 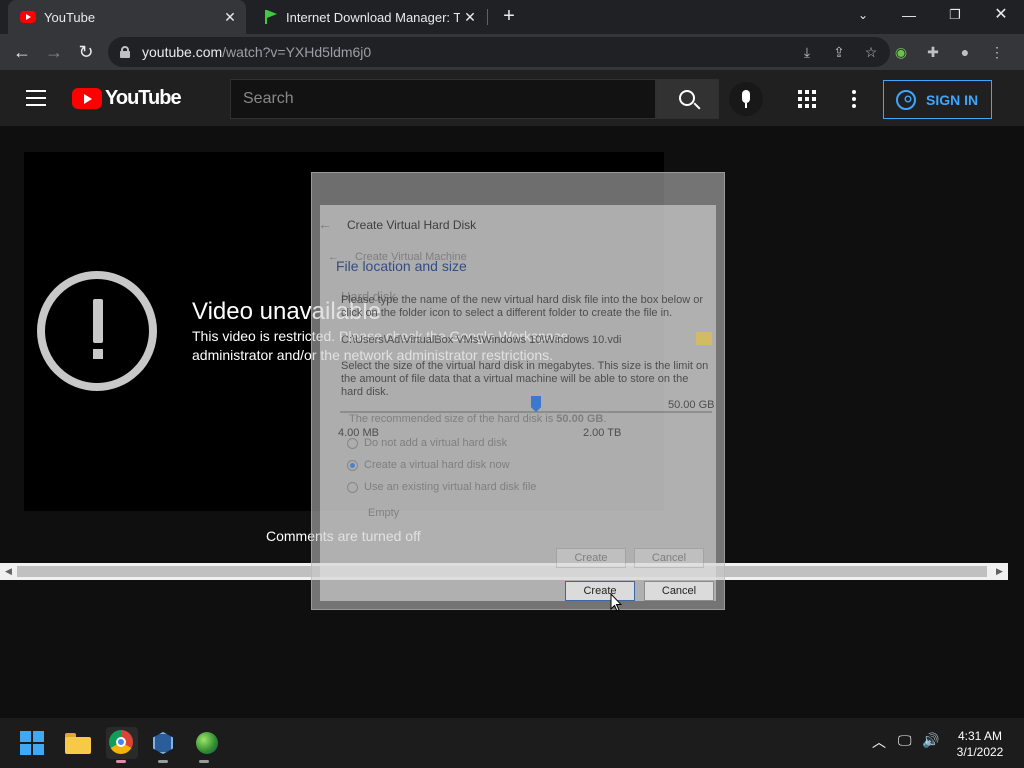 What do you see at coordinates (980, 752) in the screenshot?
I see `clock-date: 3/1/2022` at bounding box center [980, 752].